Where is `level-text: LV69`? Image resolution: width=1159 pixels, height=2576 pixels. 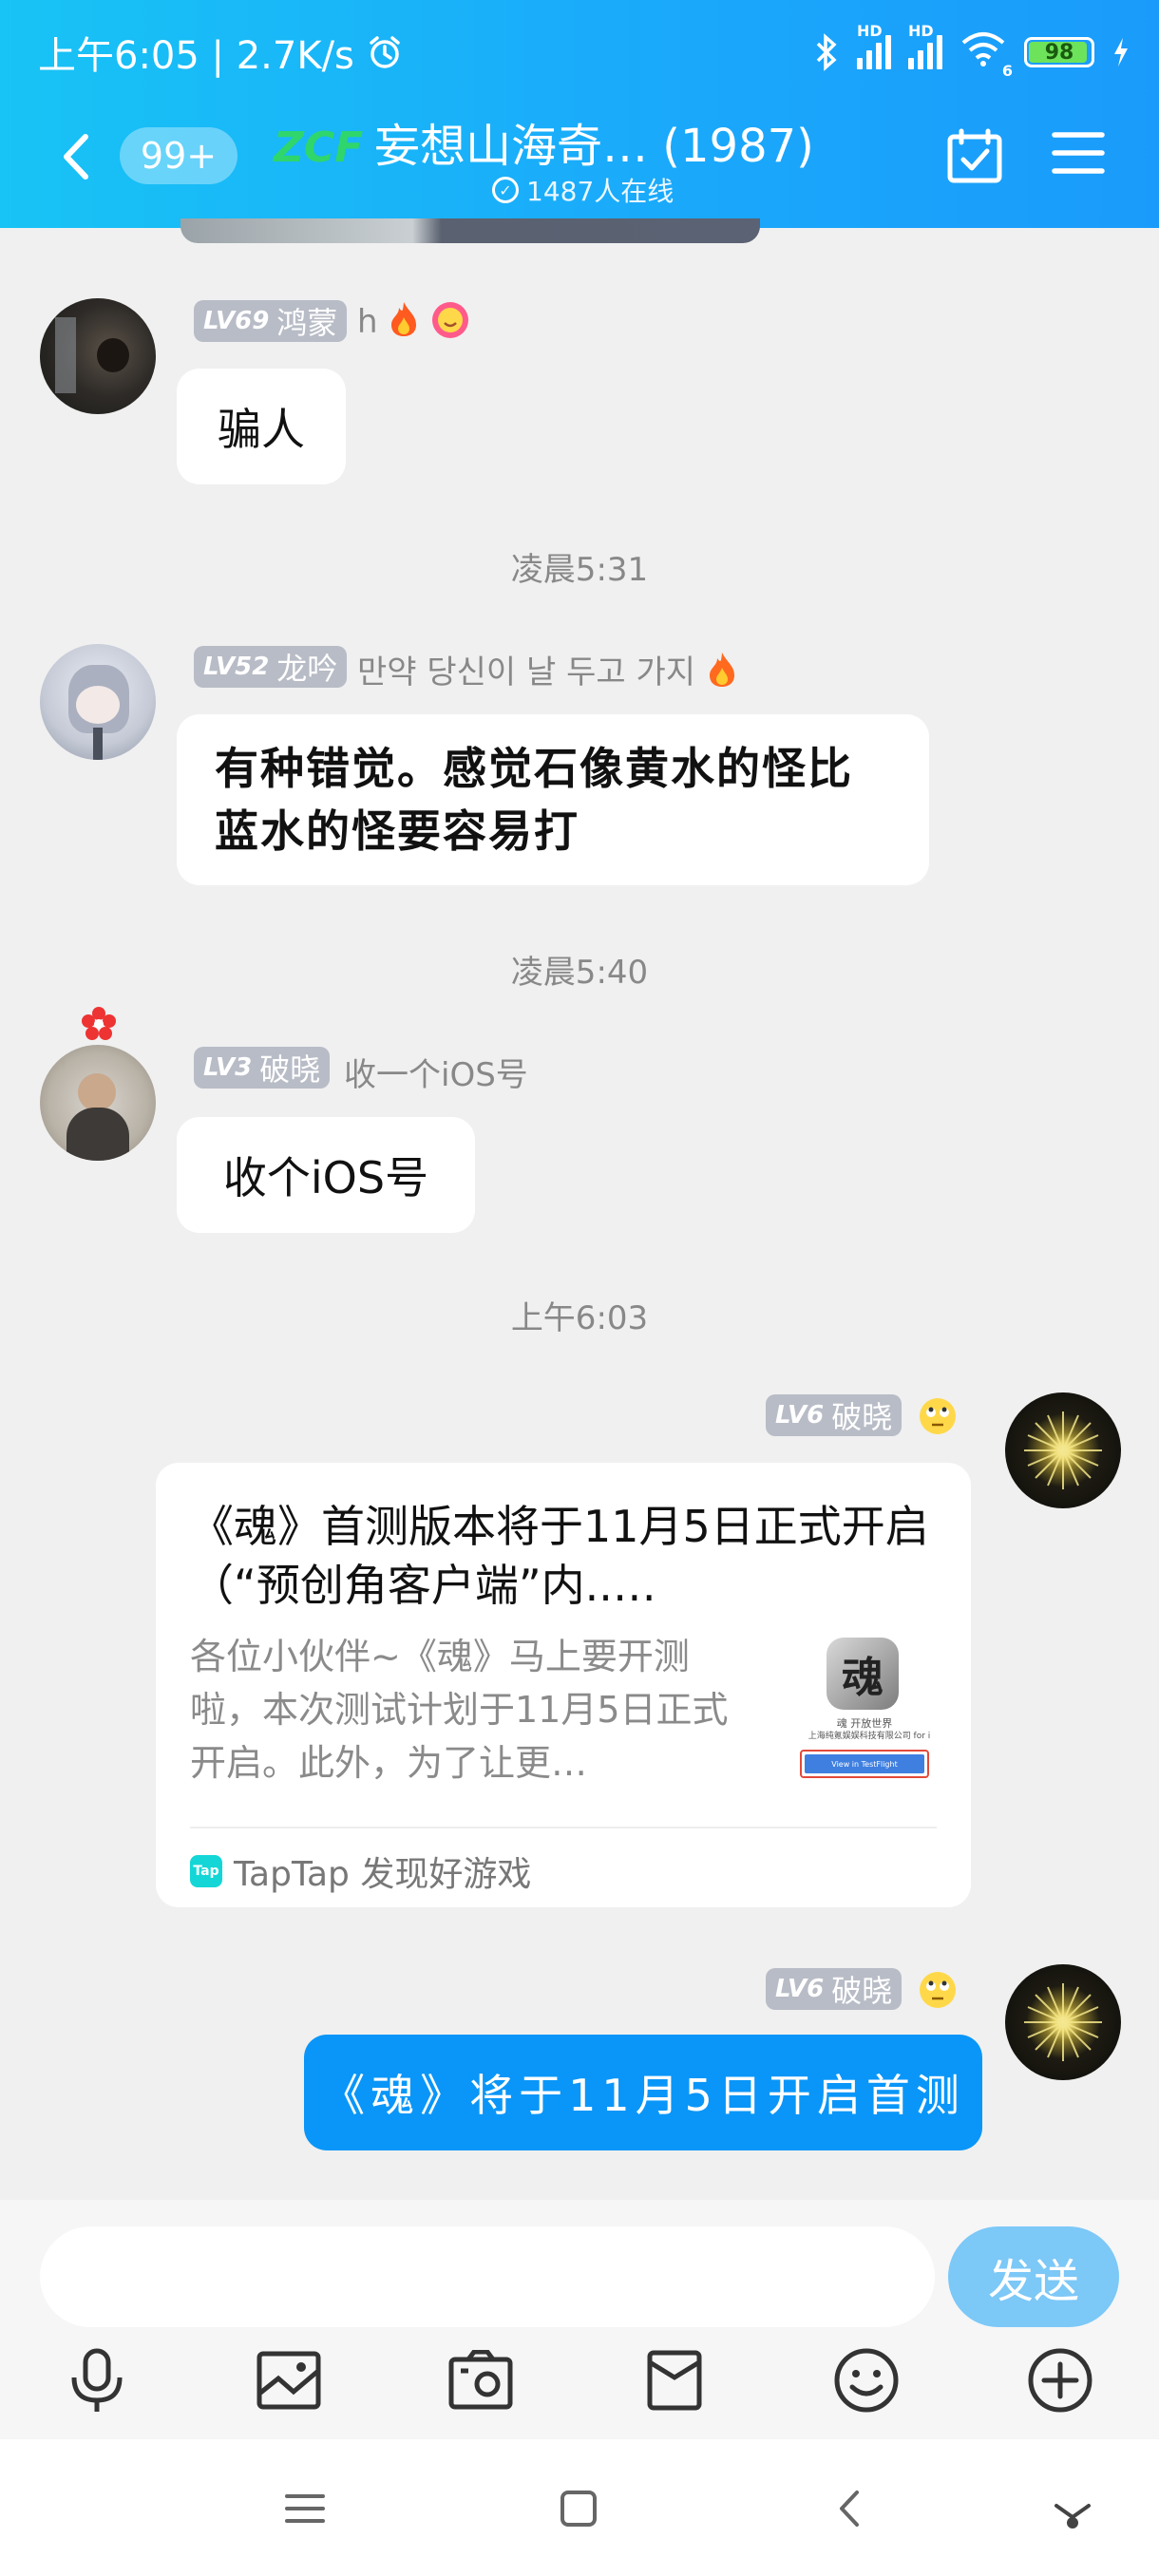 level-text: LV69 is located at coordinates (236, 321).